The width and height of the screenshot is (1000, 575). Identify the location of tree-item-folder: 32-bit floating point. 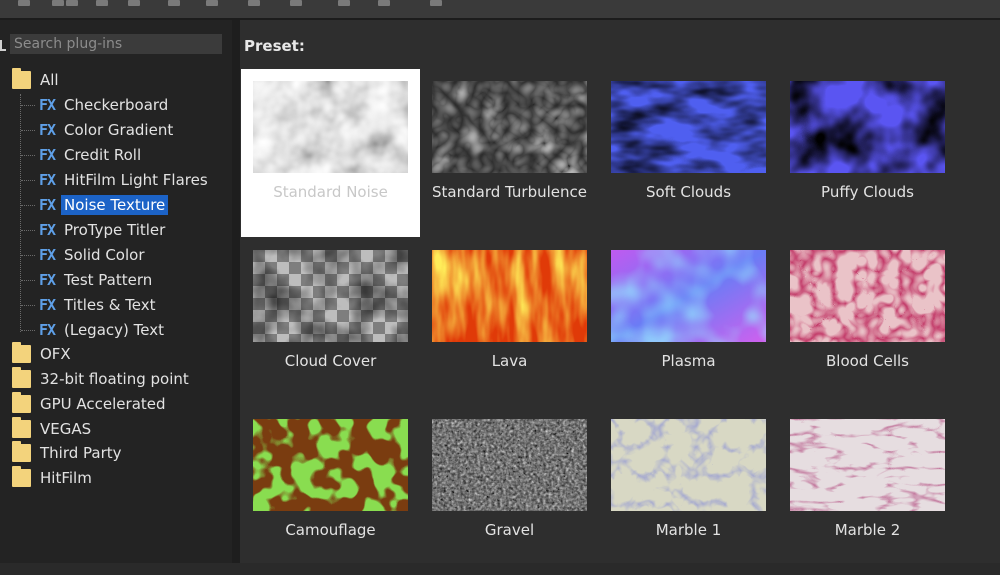
(102, 379).